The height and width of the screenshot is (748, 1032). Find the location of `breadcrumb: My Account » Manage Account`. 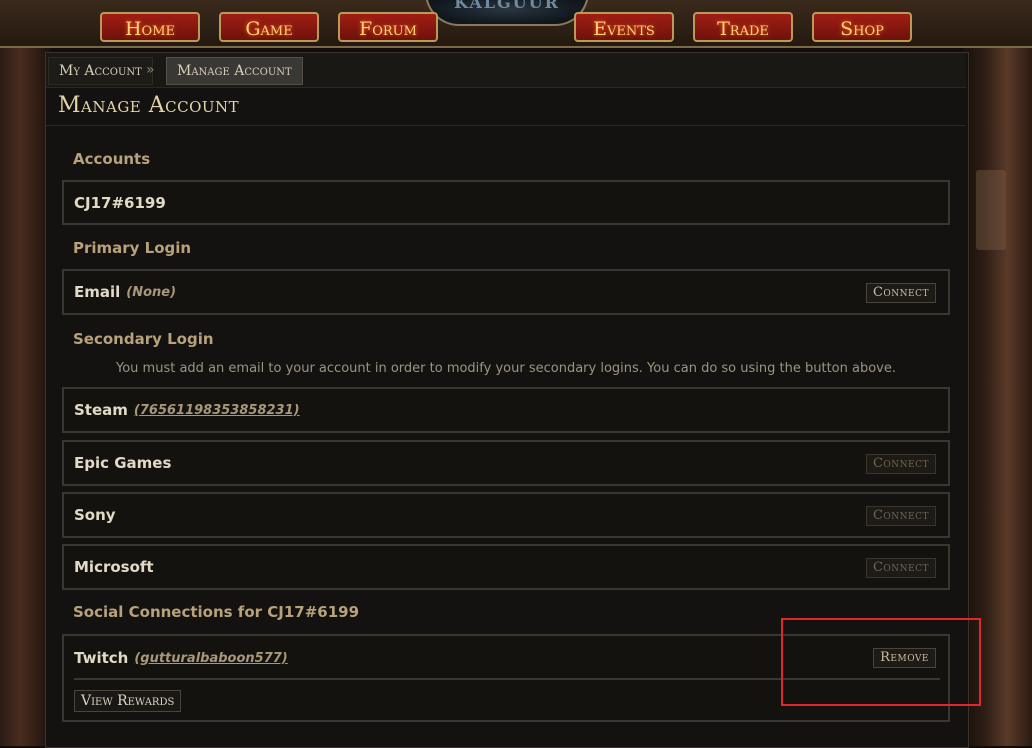

breadcrumb: My Account » Manage Account is located at coordinates (506, 70).